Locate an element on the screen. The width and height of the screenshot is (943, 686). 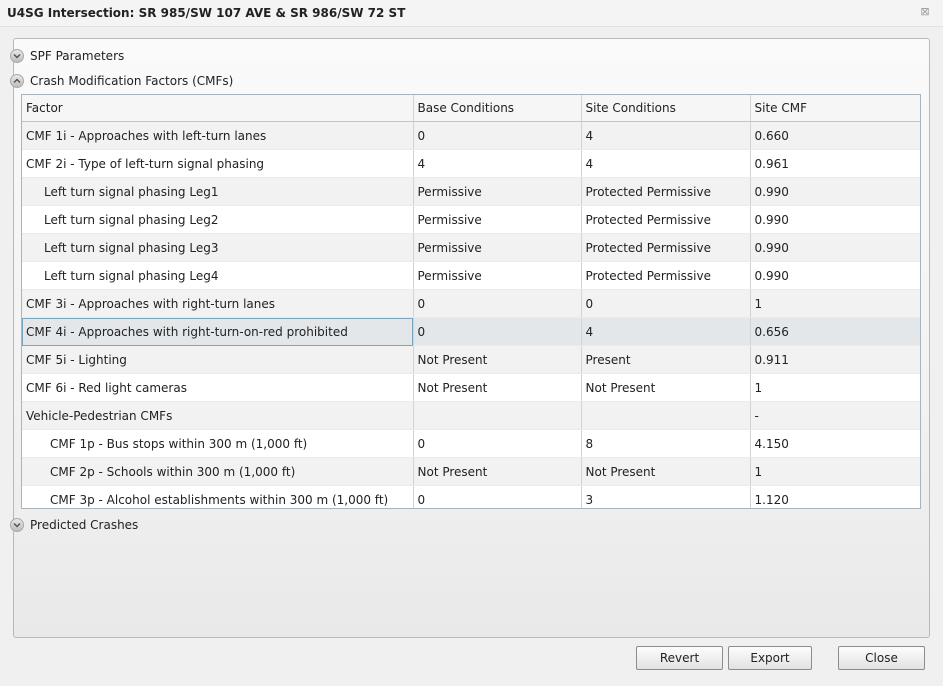
column-header-site-cmf: Site CMF is located at coordinates (835, 108).